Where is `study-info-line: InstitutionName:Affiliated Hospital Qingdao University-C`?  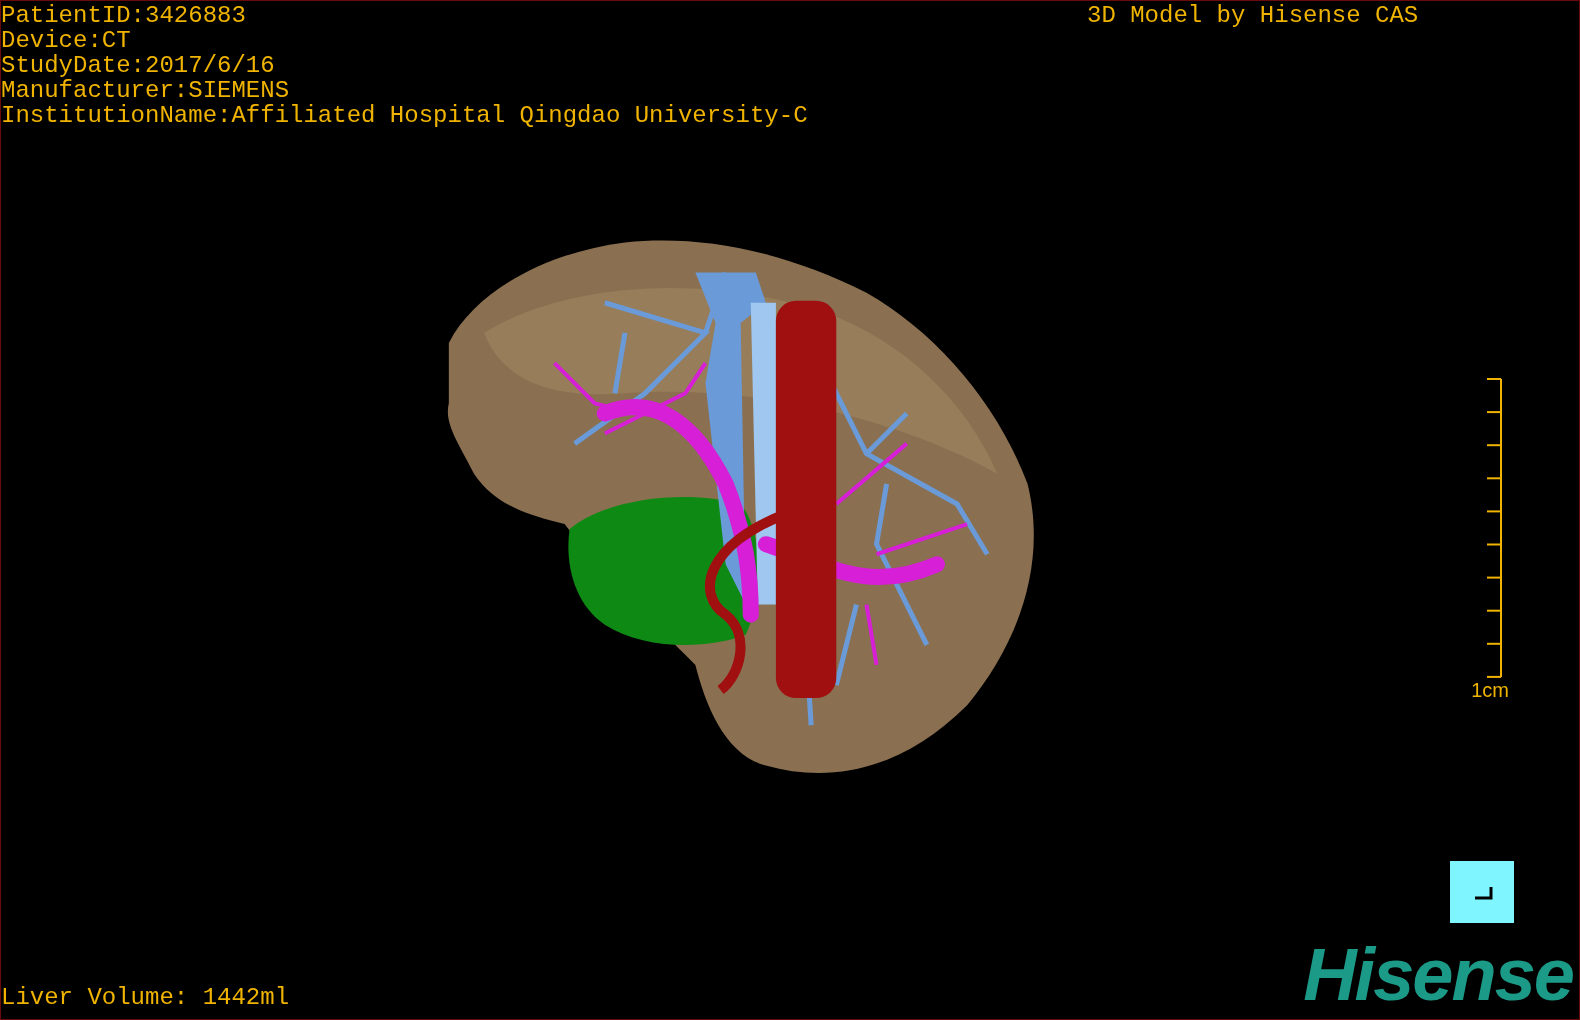
study-info-line: InstitutionName:Affiliated Hospital Qingdao University-C is located at coordinates (404, 115).